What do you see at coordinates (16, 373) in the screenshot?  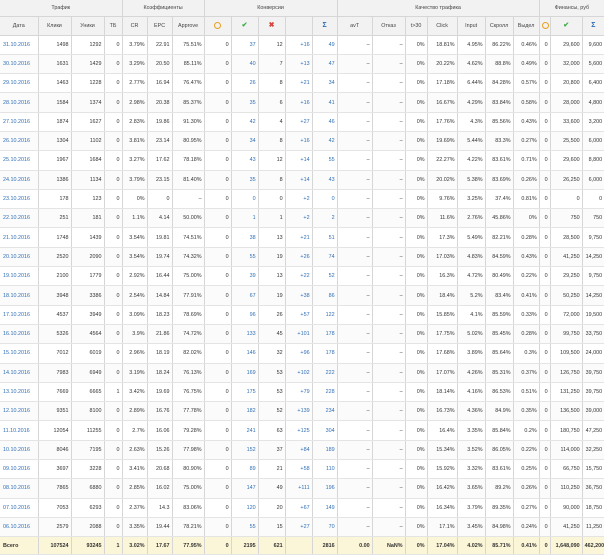 I see `date-link: 14.10.2016` at bounding box center [16, 373].